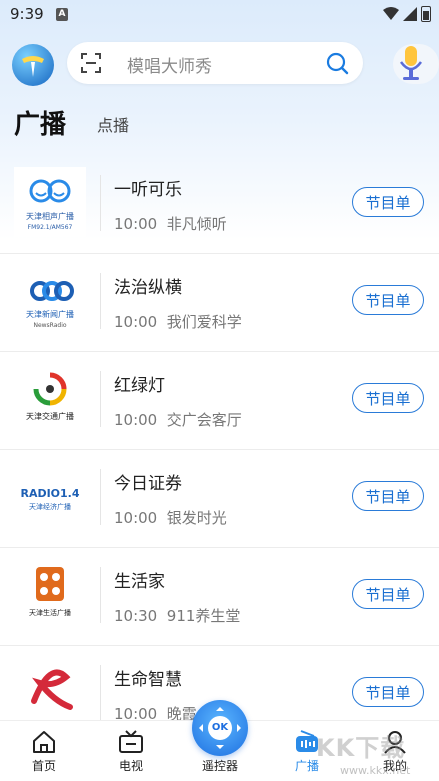 This screenshot has height=781, width=439. I want to click on nav-label: 遥控器, so click(219, 766).